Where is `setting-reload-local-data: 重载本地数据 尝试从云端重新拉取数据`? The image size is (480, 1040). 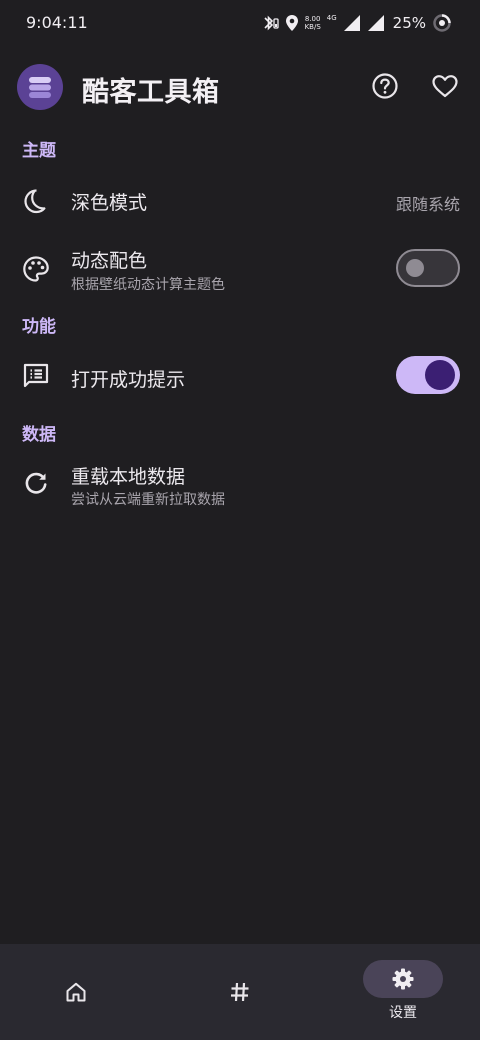
setting-reload-local-data: 重载本地数据 尝试从云端重新拉取数据 is located at coordinates (240, 485).